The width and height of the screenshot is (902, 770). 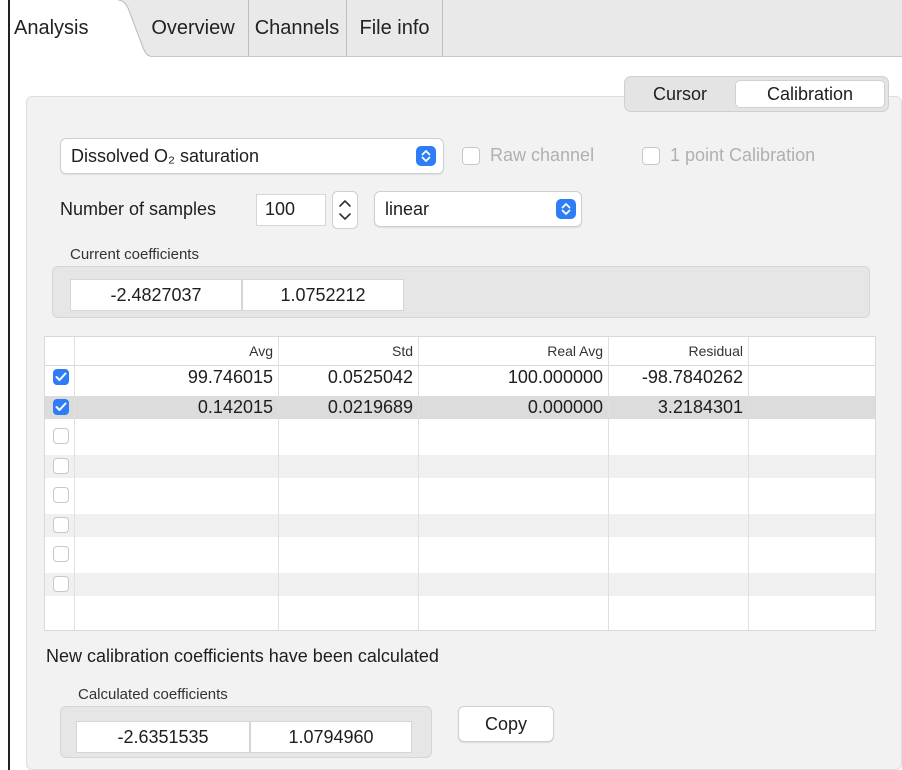 What do you see at coordinates (407, 208) in the screenshot?
I see `fit-mode-value: linear` at bounding box center [407, 208].